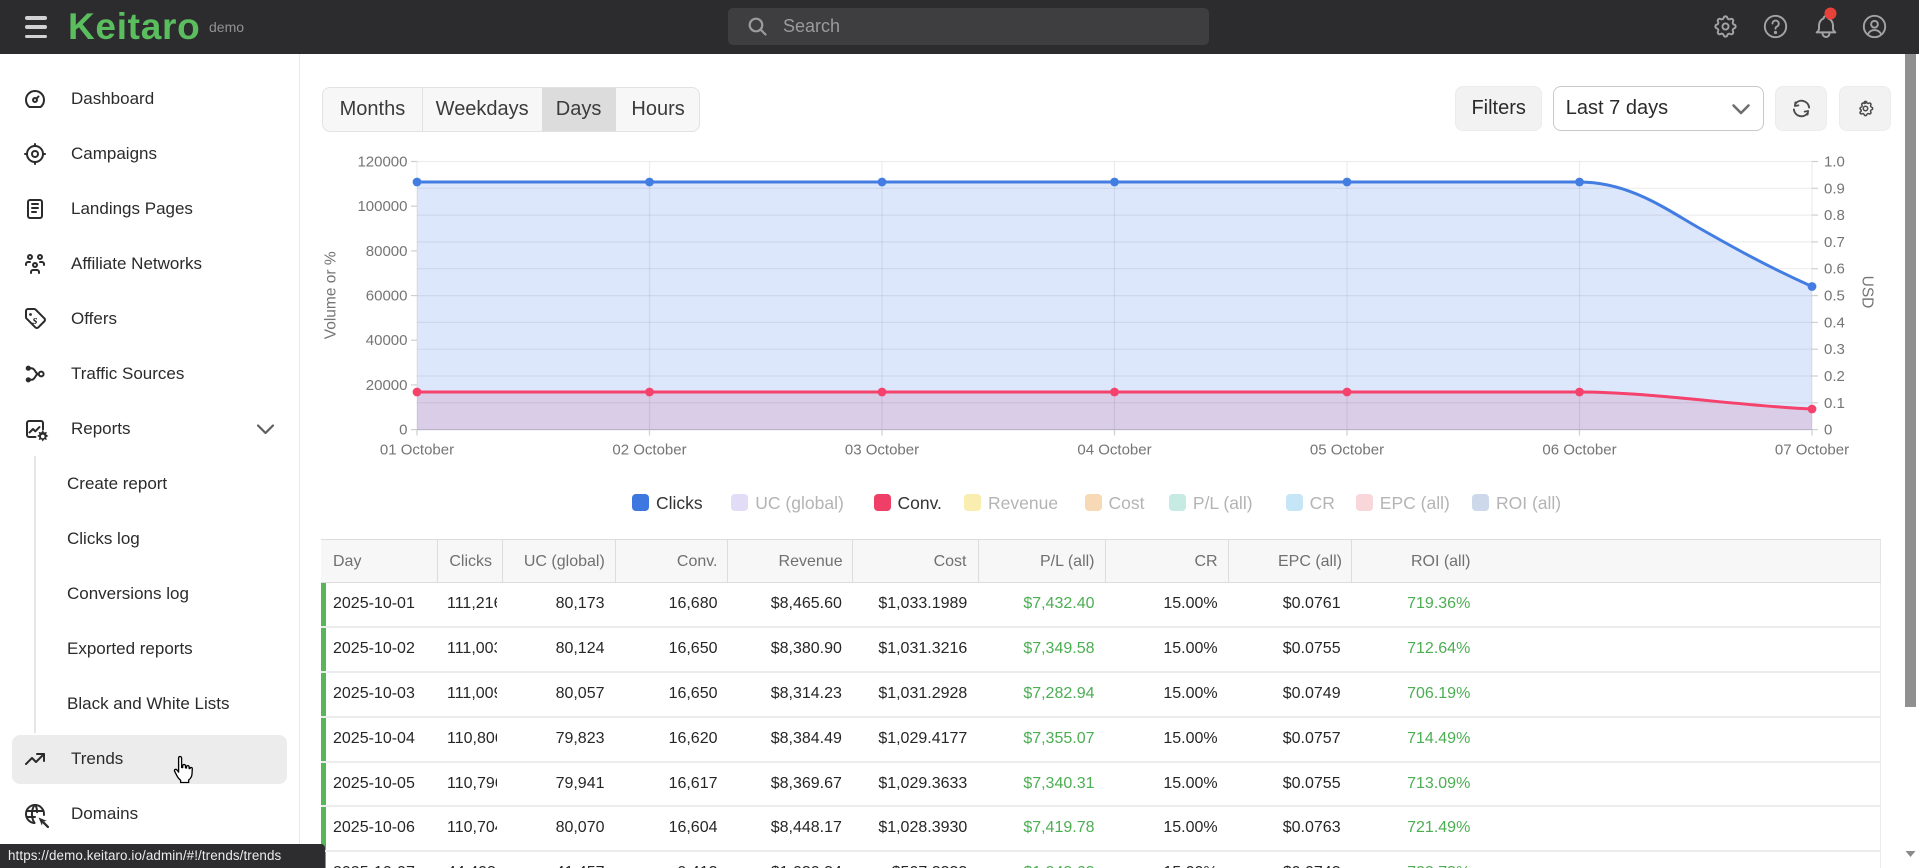 Image resolution: width=1919 pixels, height=868 pixels. Describe the element at coordinates (1834, 188) in the screenshot. I see `svg-text: 0.9` at that location.